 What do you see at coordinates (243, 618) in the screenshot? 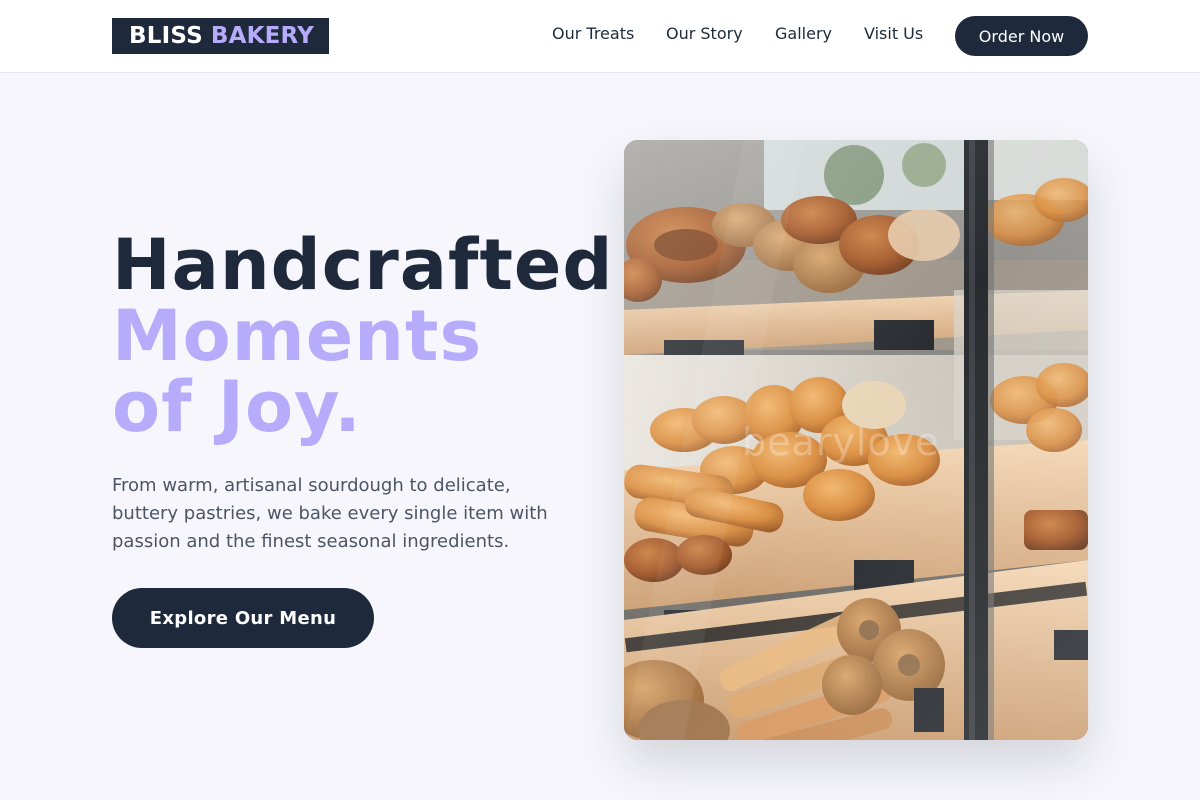
I see `explore-menu-button: Explore Our Menu` at bounding box center [243, 618].